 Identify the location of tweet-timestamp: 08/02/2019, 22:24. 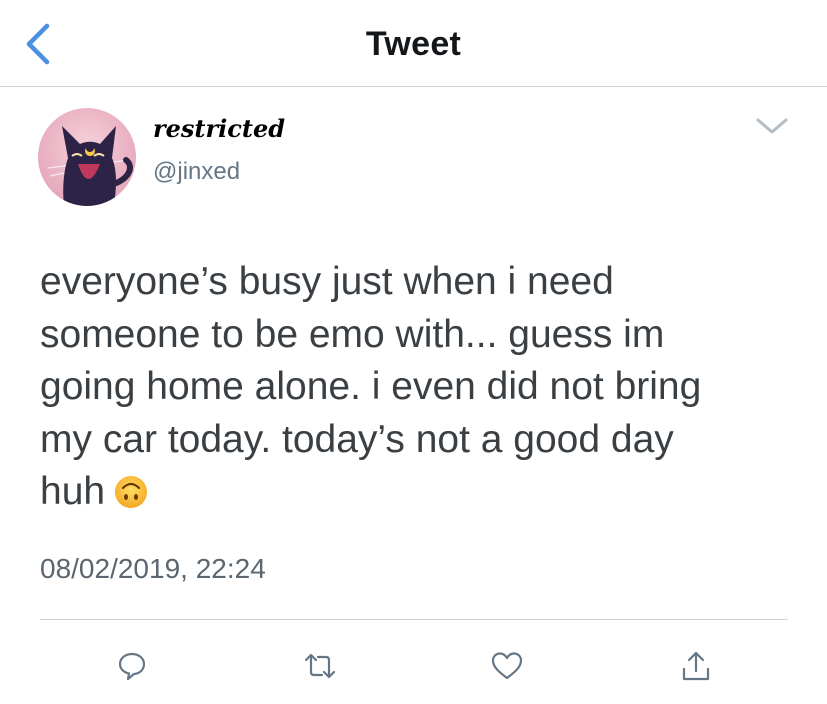
(153, 568).